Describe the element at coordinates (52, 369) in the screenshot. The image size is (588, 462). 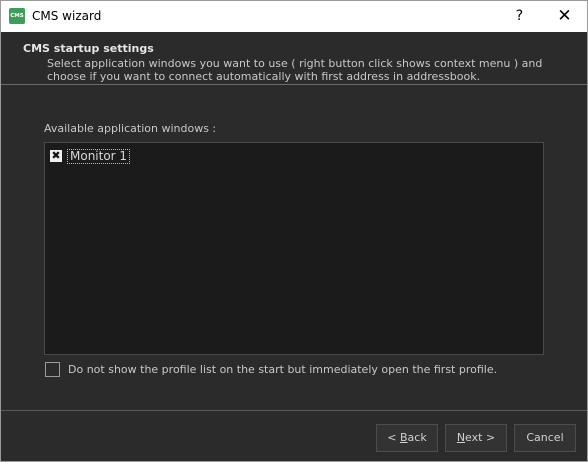
I see `skip-profile-list-checkbox` at that location.